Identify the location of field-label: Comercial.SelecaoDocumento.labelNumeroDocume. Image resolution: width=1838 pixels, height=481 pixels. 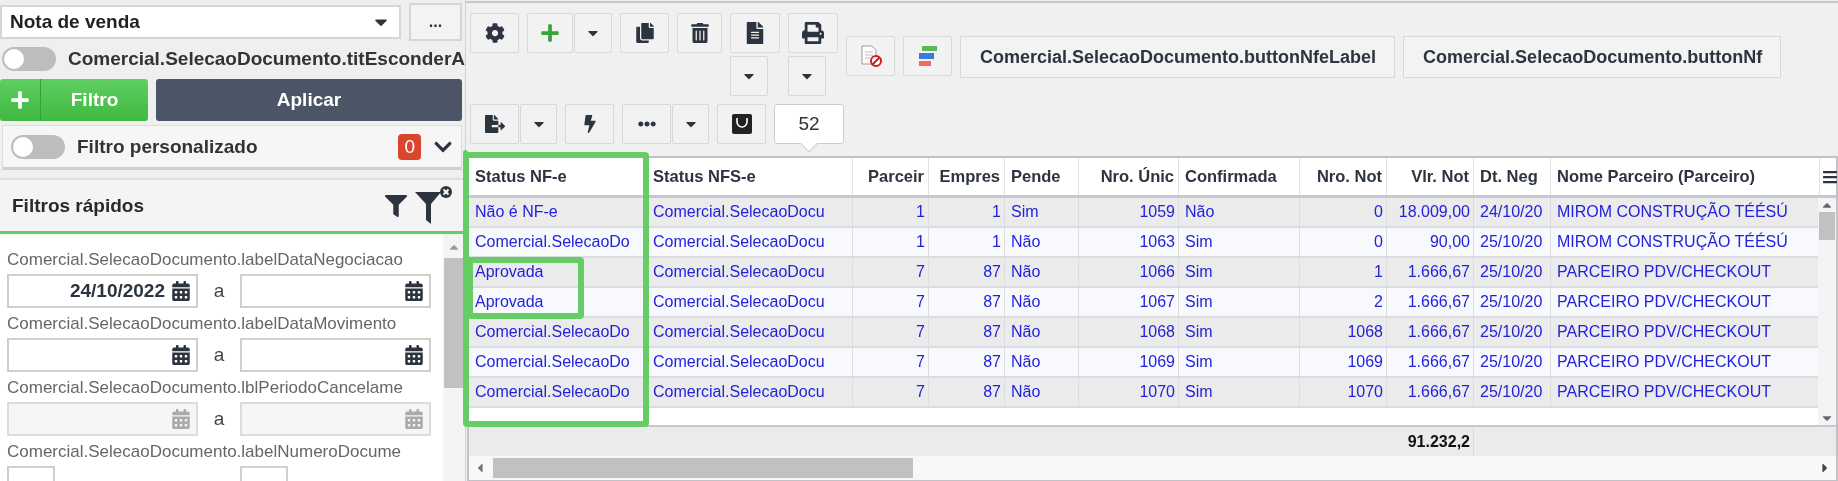
(204, 452).